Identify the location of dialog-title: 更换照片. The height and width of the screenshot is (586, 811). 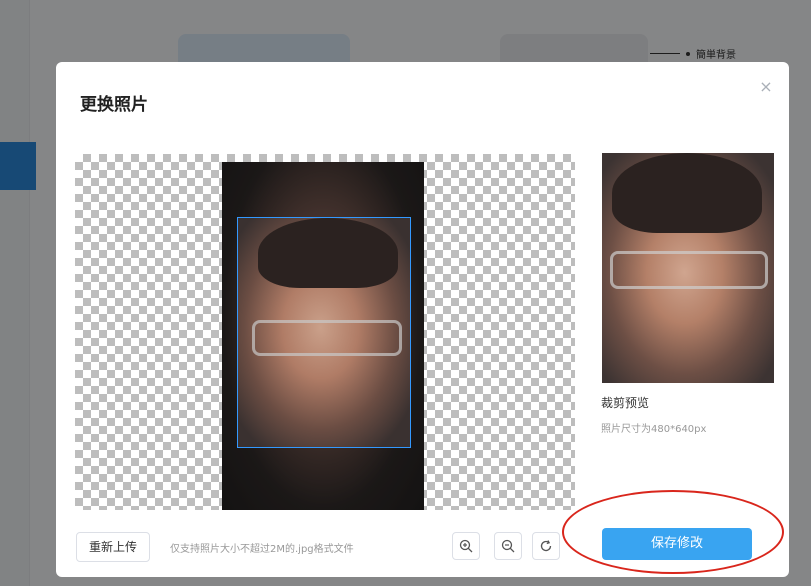
(114, 105).